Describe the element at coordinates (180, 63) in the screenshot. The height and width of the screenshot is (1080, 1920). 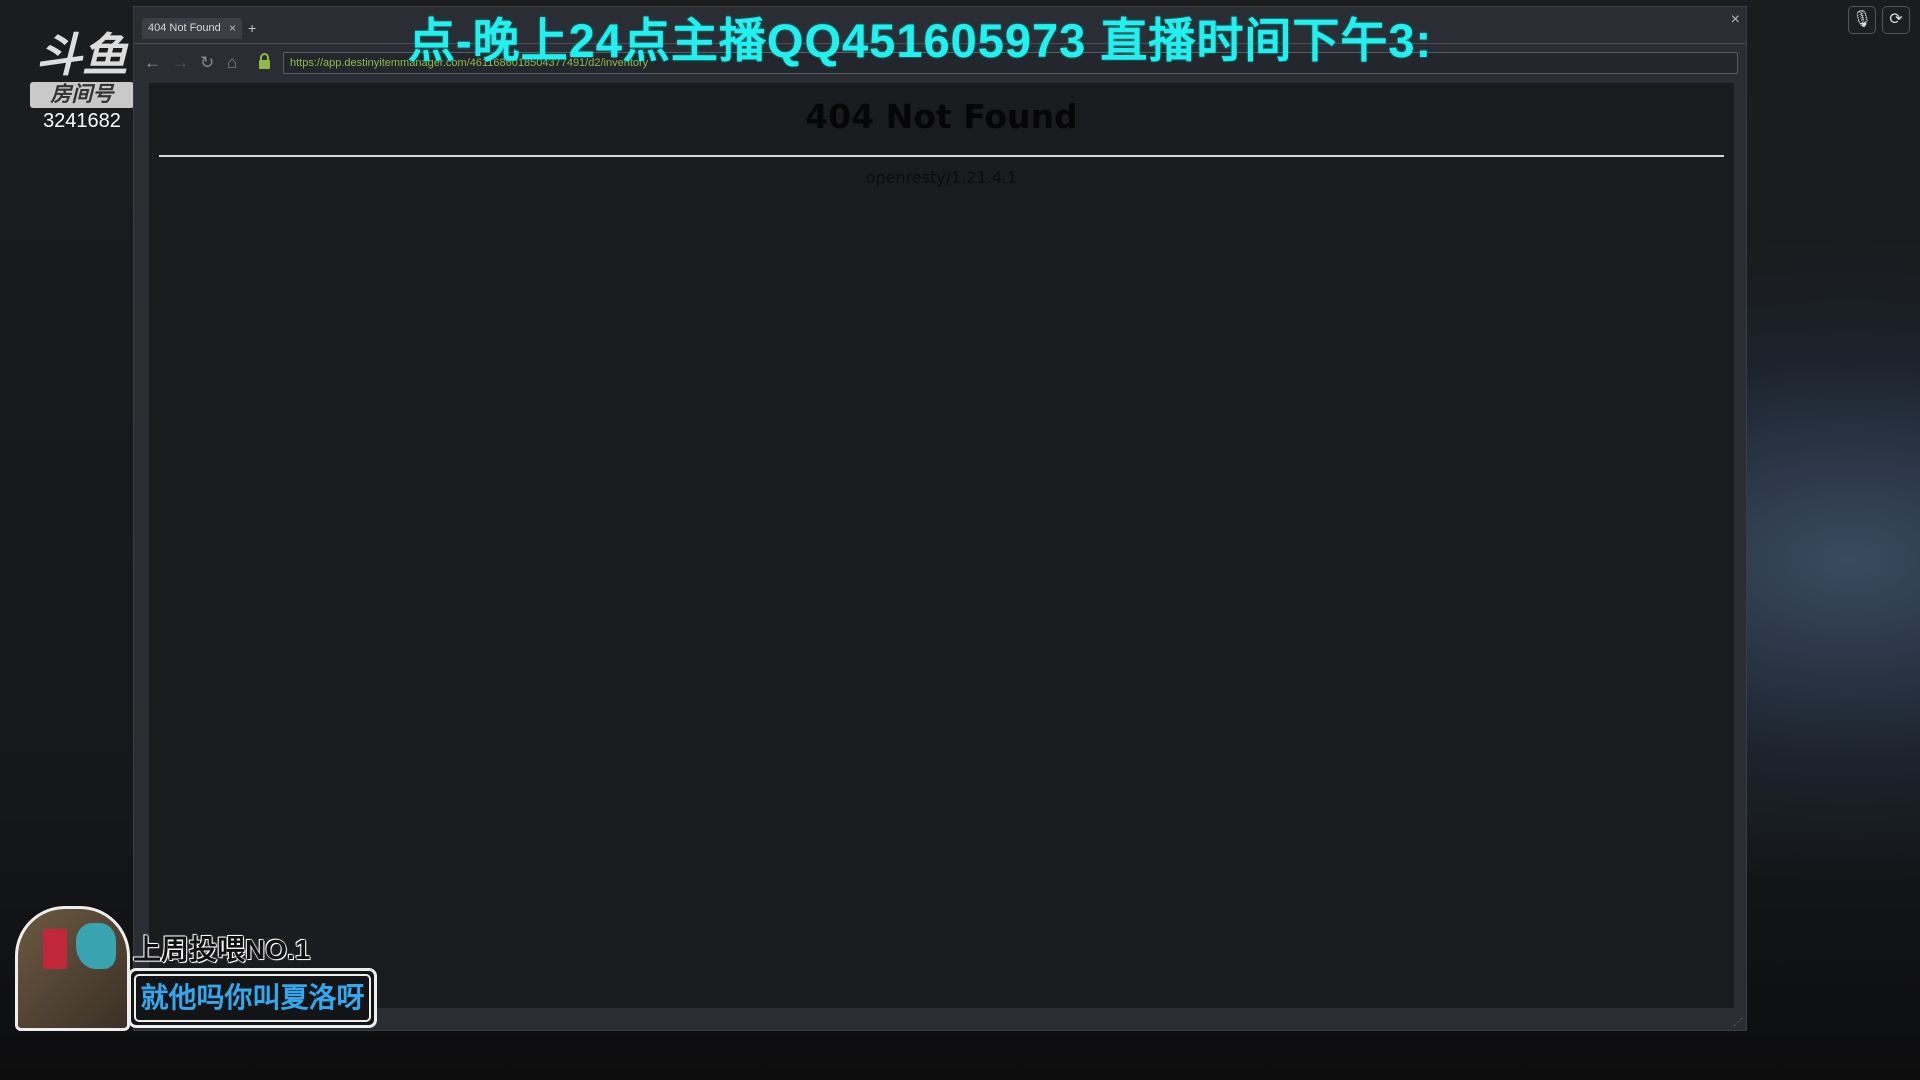
I see `forward-icon: →` at that location.